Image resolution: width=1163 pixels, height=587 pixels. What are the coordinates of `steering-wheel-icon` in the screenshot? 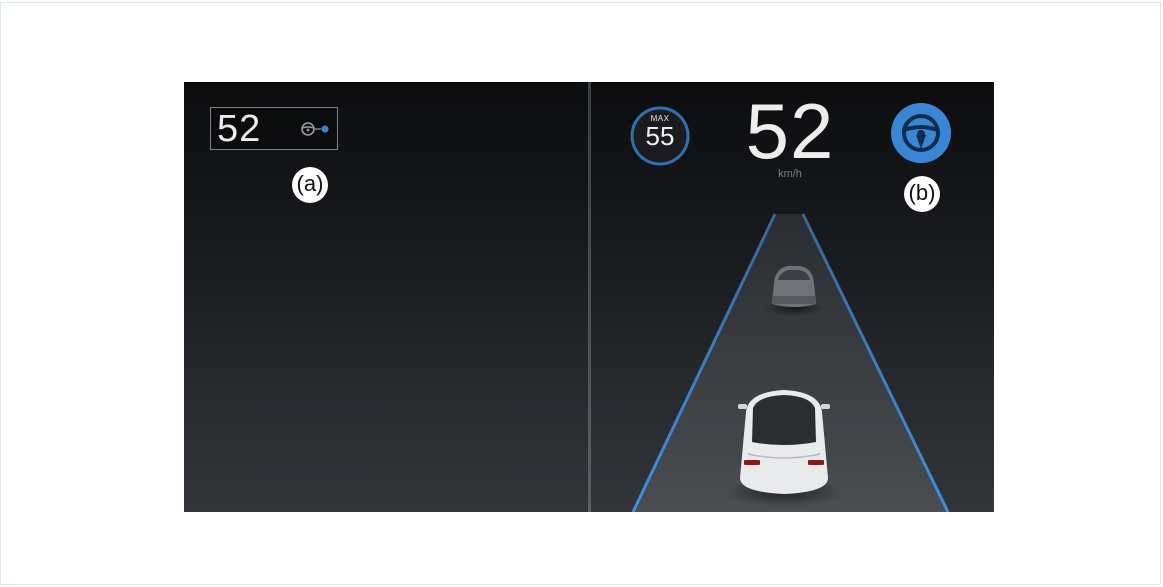 It's located at (921, 133).